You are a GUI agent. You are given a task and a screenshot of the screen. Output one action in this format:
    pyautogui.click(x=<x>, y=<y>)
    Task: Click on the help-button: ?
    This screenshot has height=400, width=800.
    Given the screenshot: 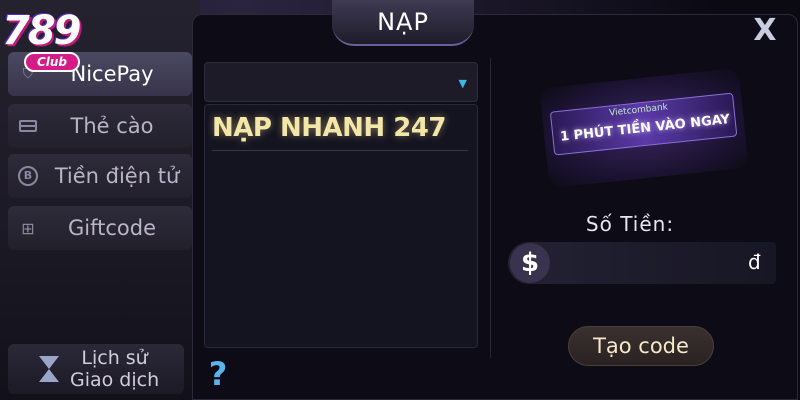 What is the action you would take?
    pyautogui.click(x=218, y=374)
    